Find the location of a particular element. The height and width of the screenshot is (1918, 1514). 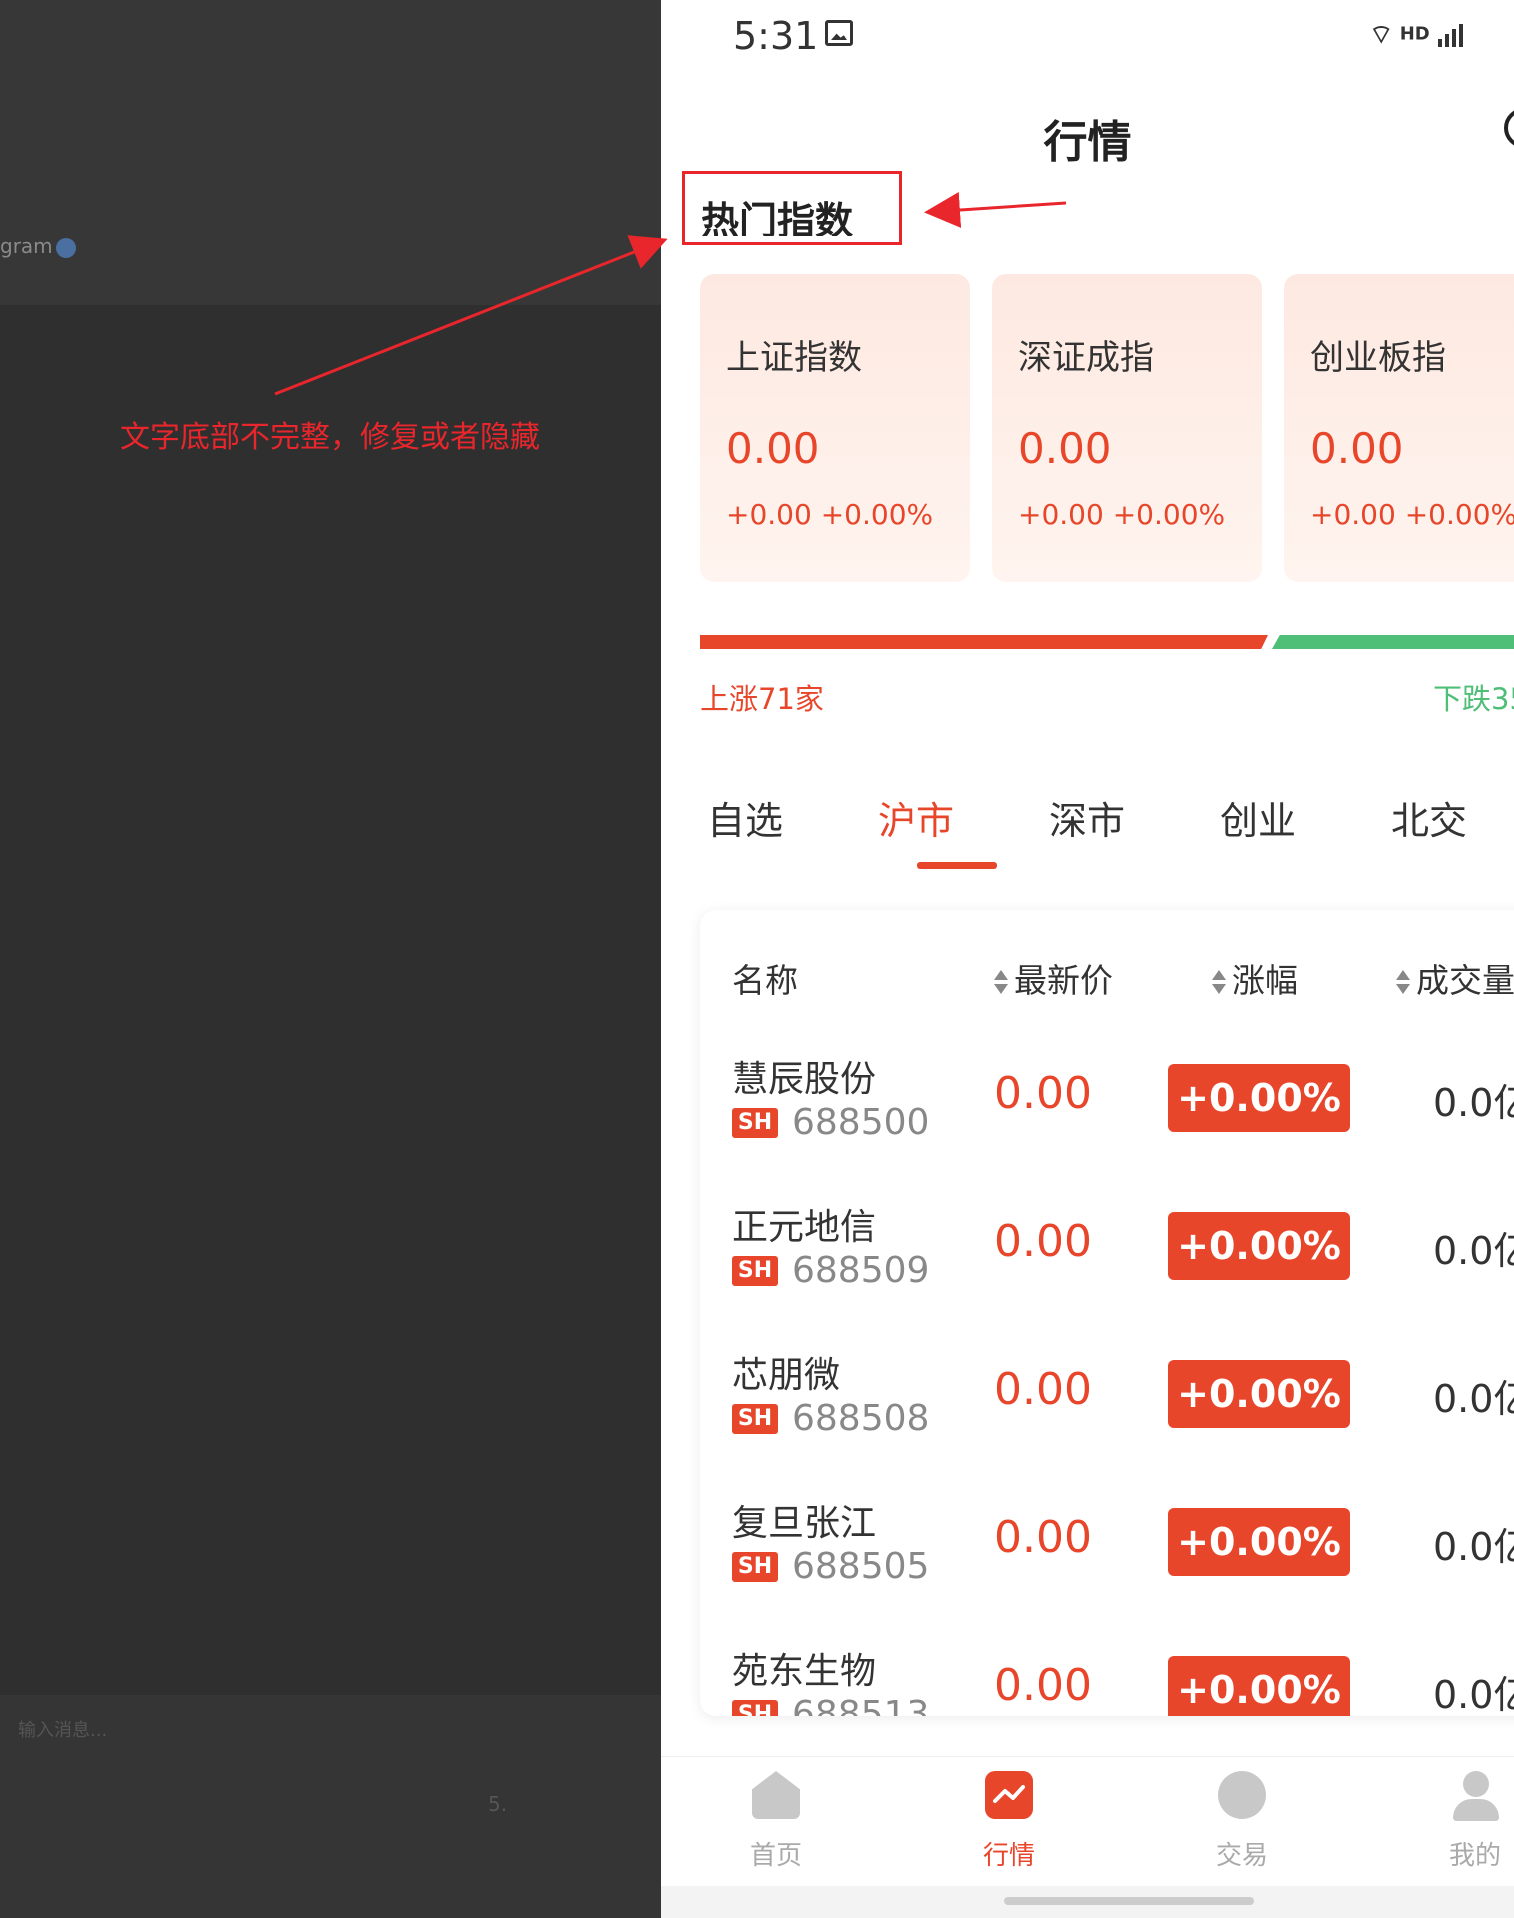

nav-item-home: 首页 is located at coordinates (776, 1821).